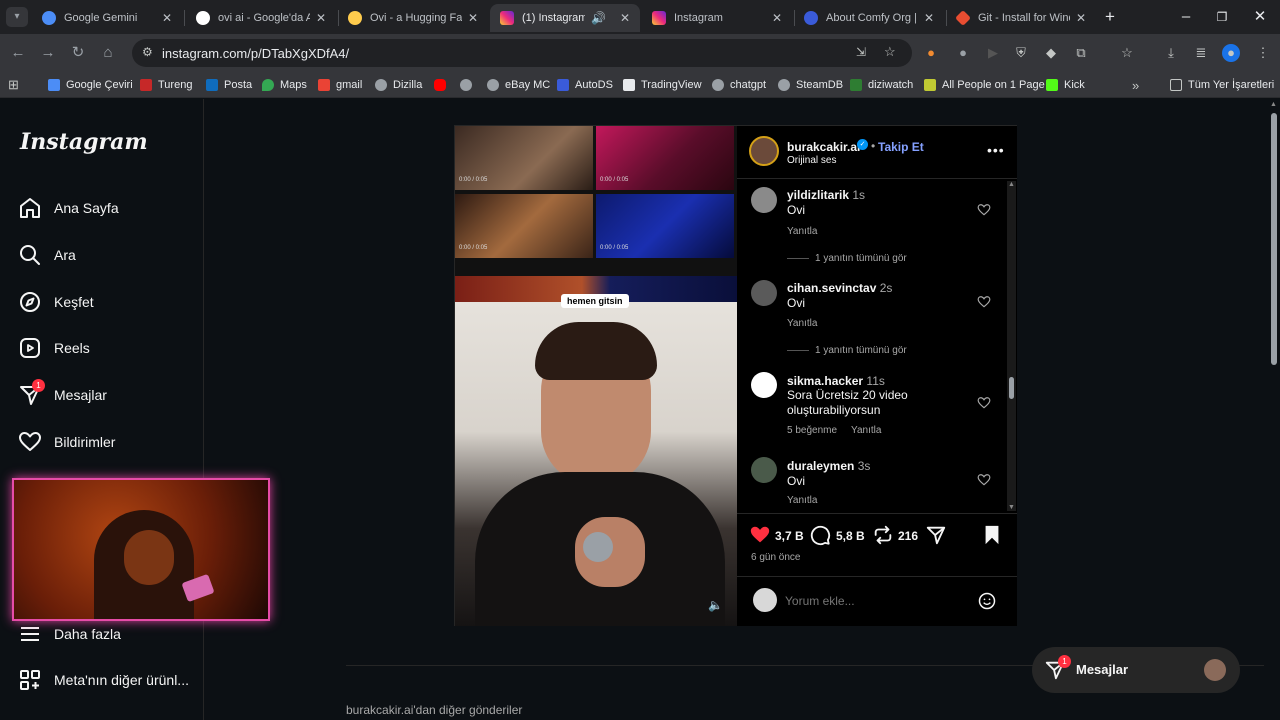 The height and width of the screenshot is (720, 1280). I want to click on comment-username: cihan.sevinctav 2s, so click(839, 288).